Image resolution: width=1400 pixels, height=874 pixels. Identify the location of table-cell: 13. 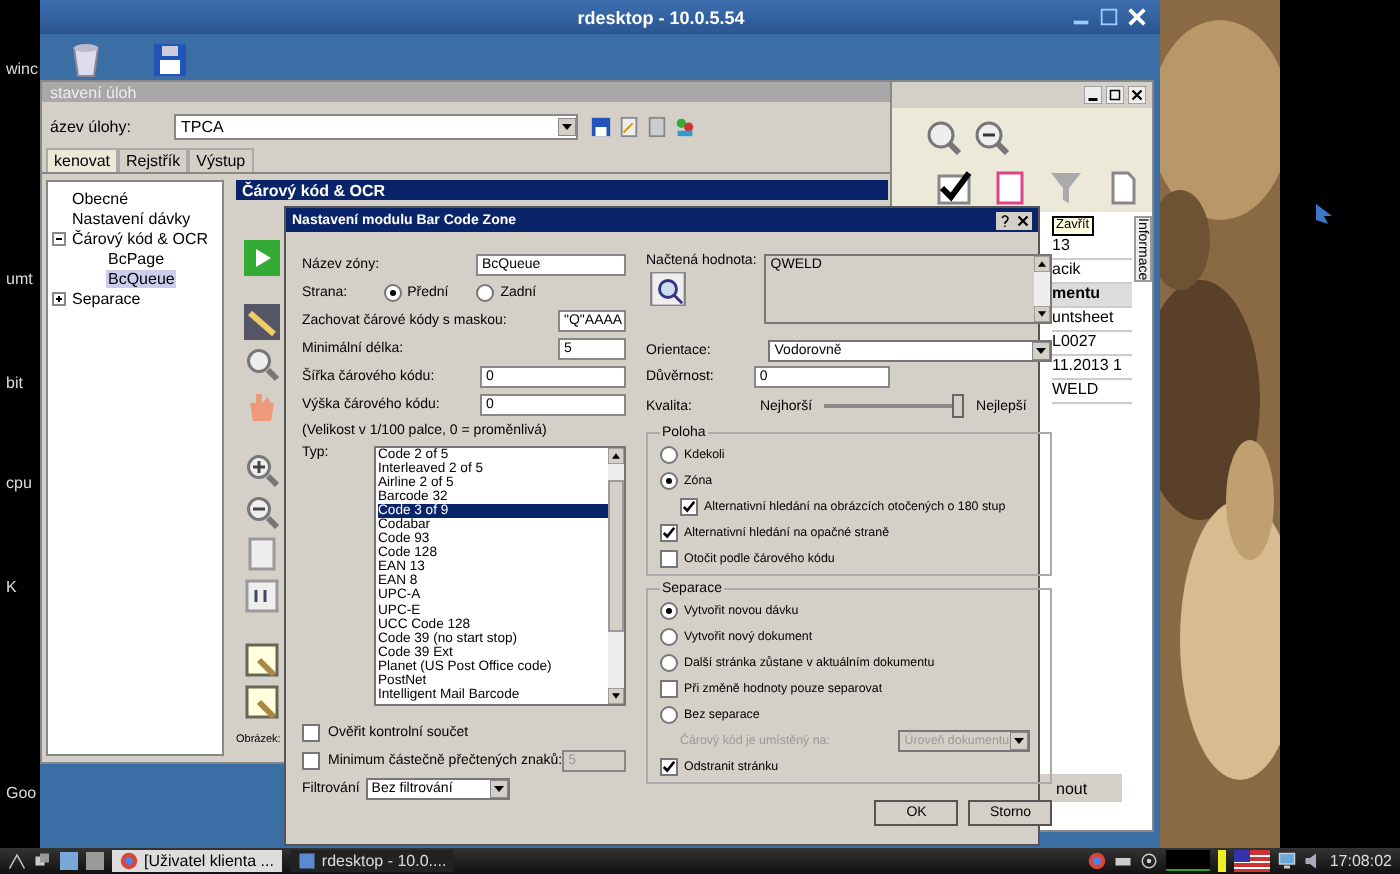
(1092, 248).